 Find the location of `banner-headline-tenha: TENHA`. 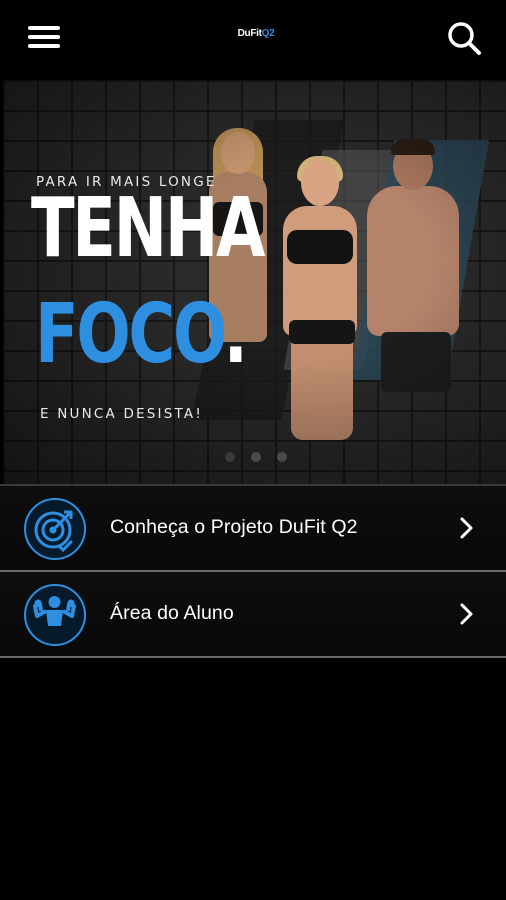

banner-headline-tenha: TENHA is located at coordinates (148, 228).